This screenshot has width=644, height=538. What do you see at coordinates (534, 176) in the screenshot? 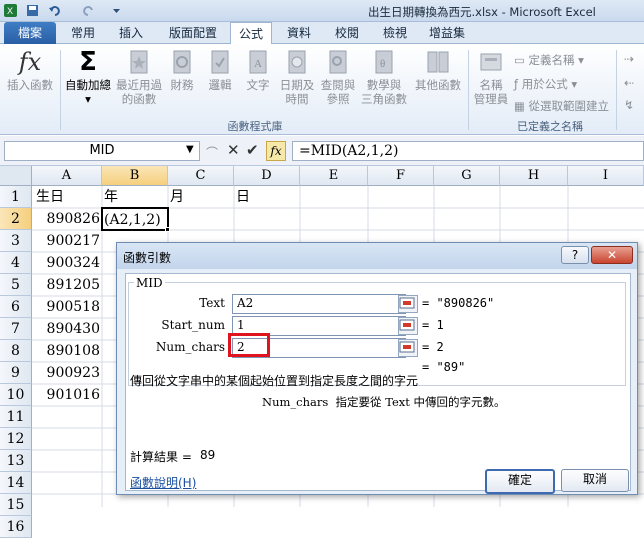
I see `column-header-h: H` at bounding box center [534, 176].